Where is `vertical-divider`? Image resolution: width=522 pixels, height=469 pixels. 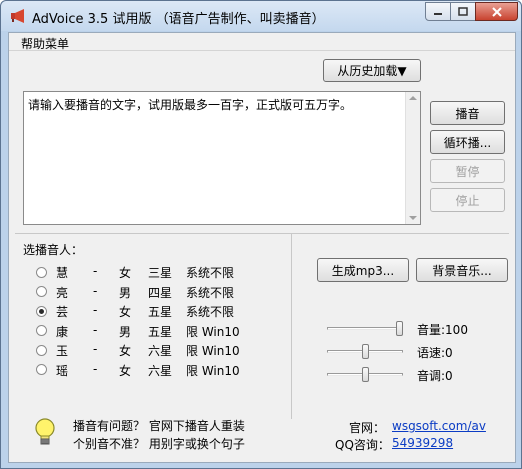
vertical-divider is located at coordinates (291, 326).